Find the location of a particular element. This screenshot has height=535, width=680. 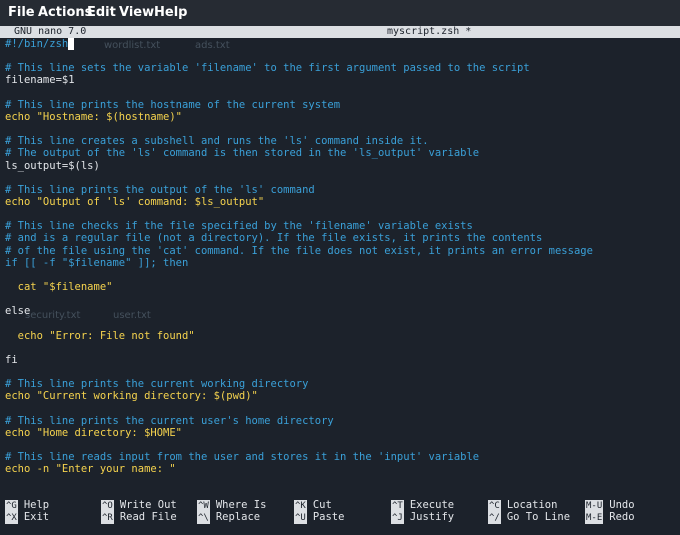

shortcut-label: Paste is located at coordinates (328, 517).